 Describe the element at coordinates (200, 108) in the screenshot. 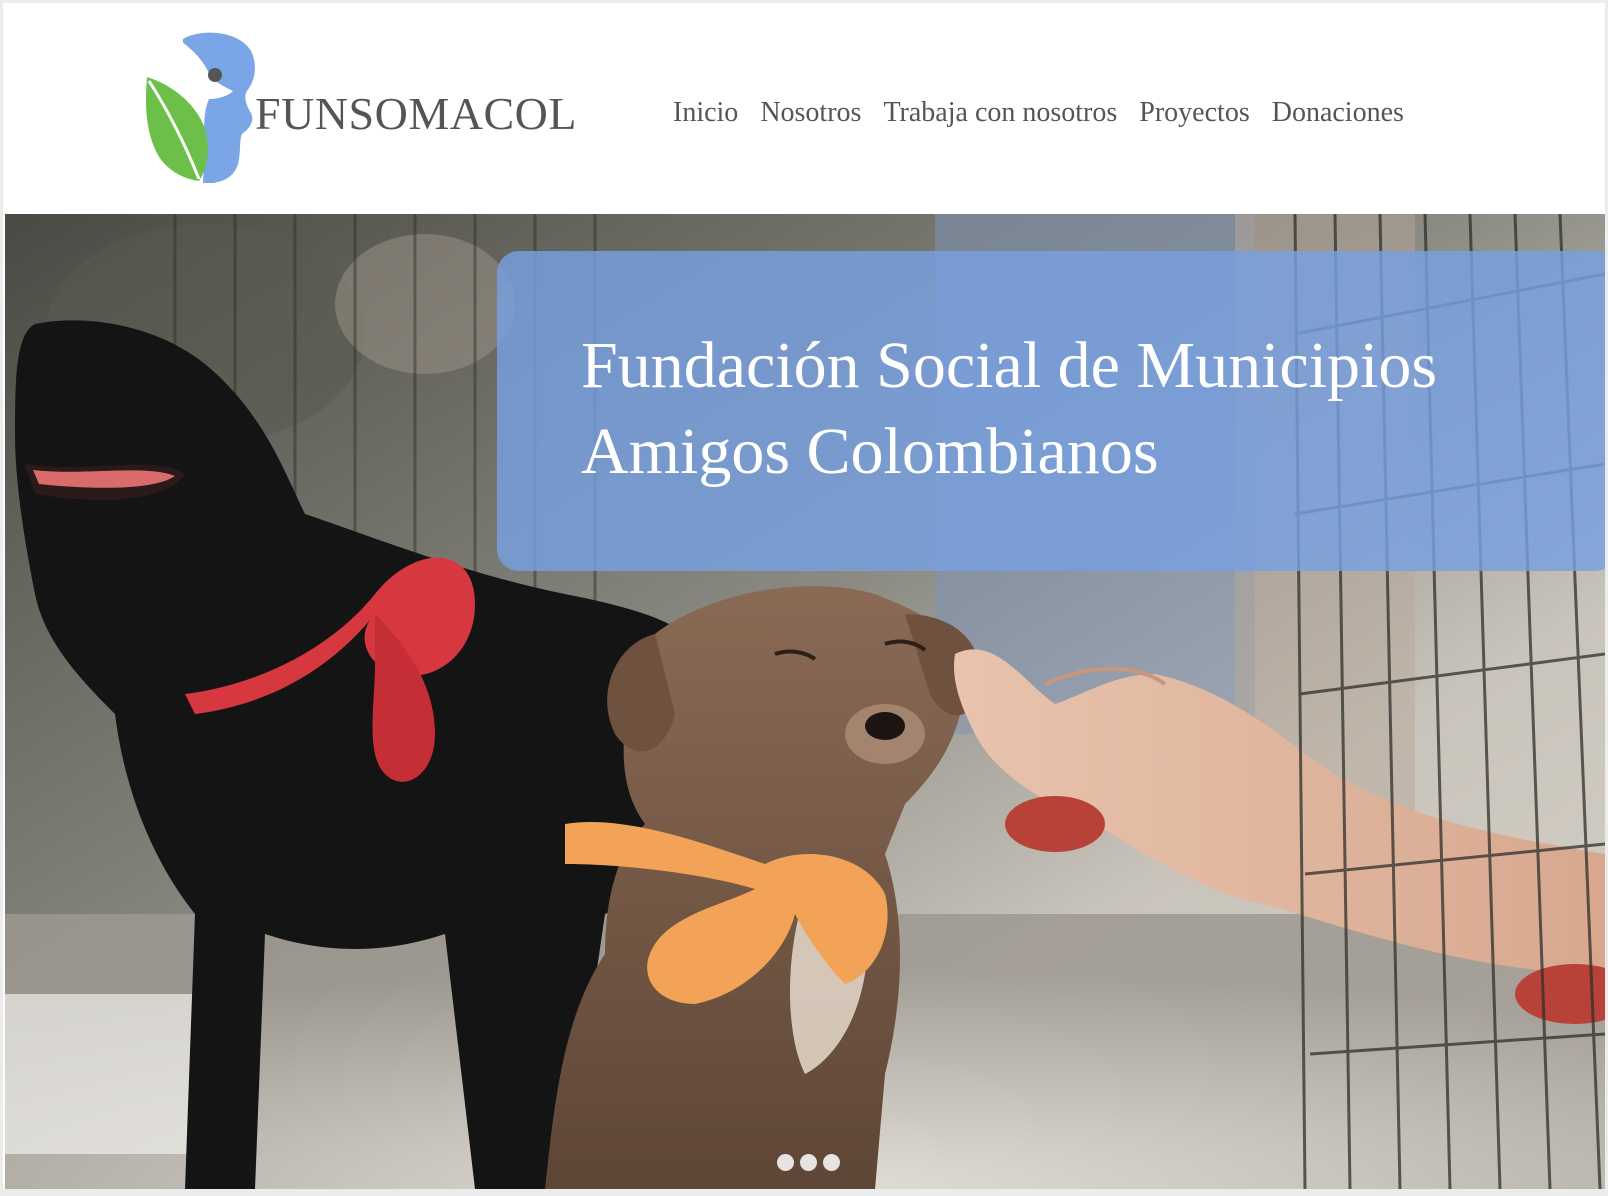

I see `dog-leaf-logo-icon` at that location.